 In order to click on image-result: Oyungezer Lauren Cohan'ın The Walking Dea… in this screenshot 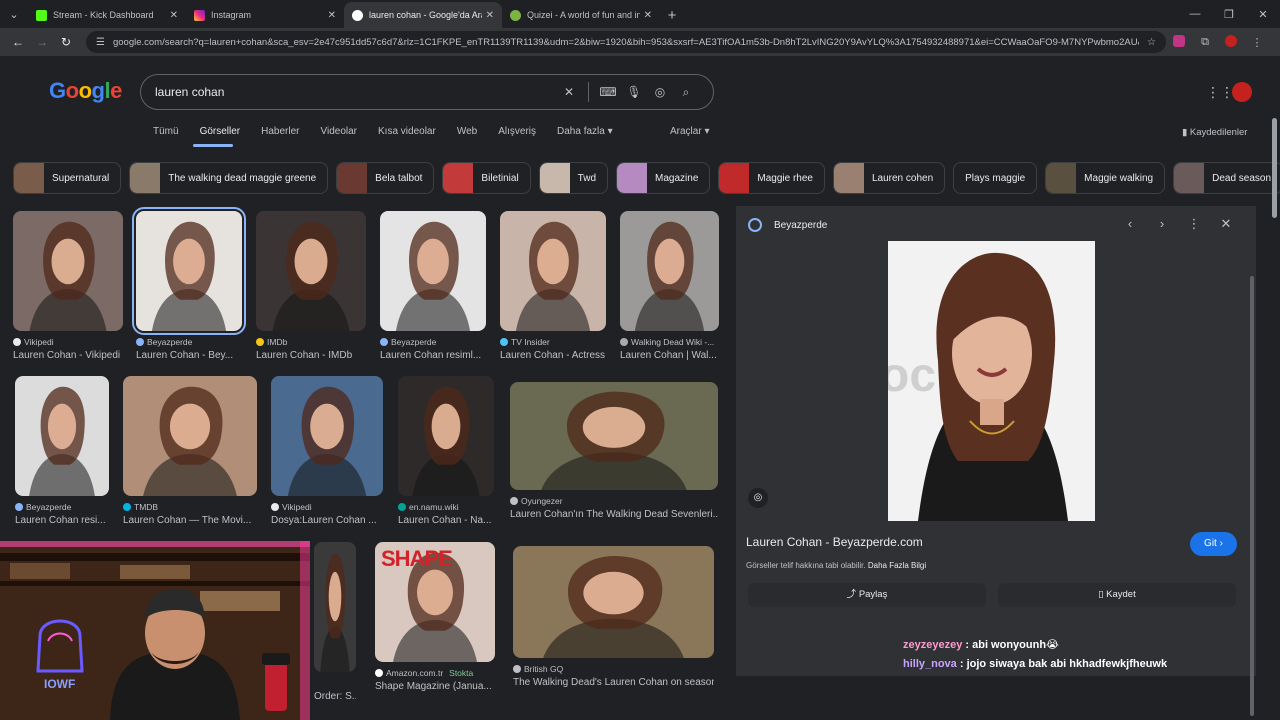, I will do `click(614, 451)`.